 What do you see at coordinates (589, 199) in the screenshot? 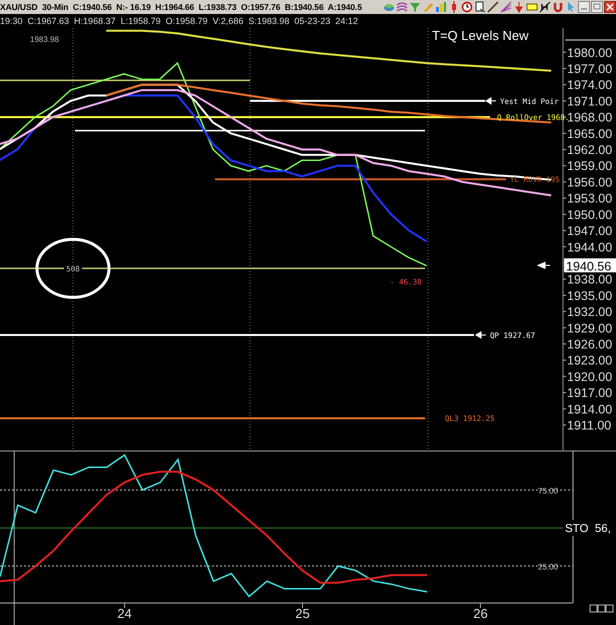
I see `axis-label: 1953.00` at bounding box center [589, 199].